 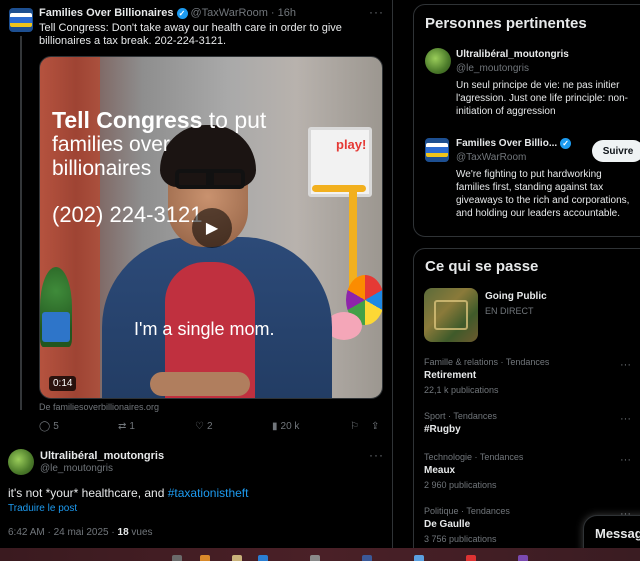 I want to click on tweet-actions: ◯ 5 ⇄ 1 ♡ 2 ▮ 20 k ⚐ ⇪, so click(x=211, y=428).